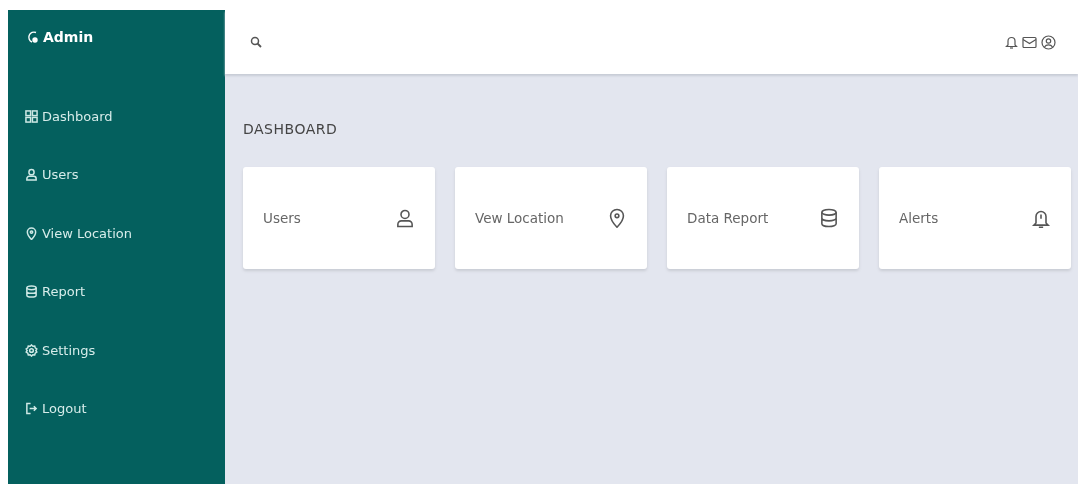 The height and width of the screenshot is (484, 1078). Describe the element at coordinates (291, 129) in the screenshot. I see `page-title: DASHBOARD` at that location.